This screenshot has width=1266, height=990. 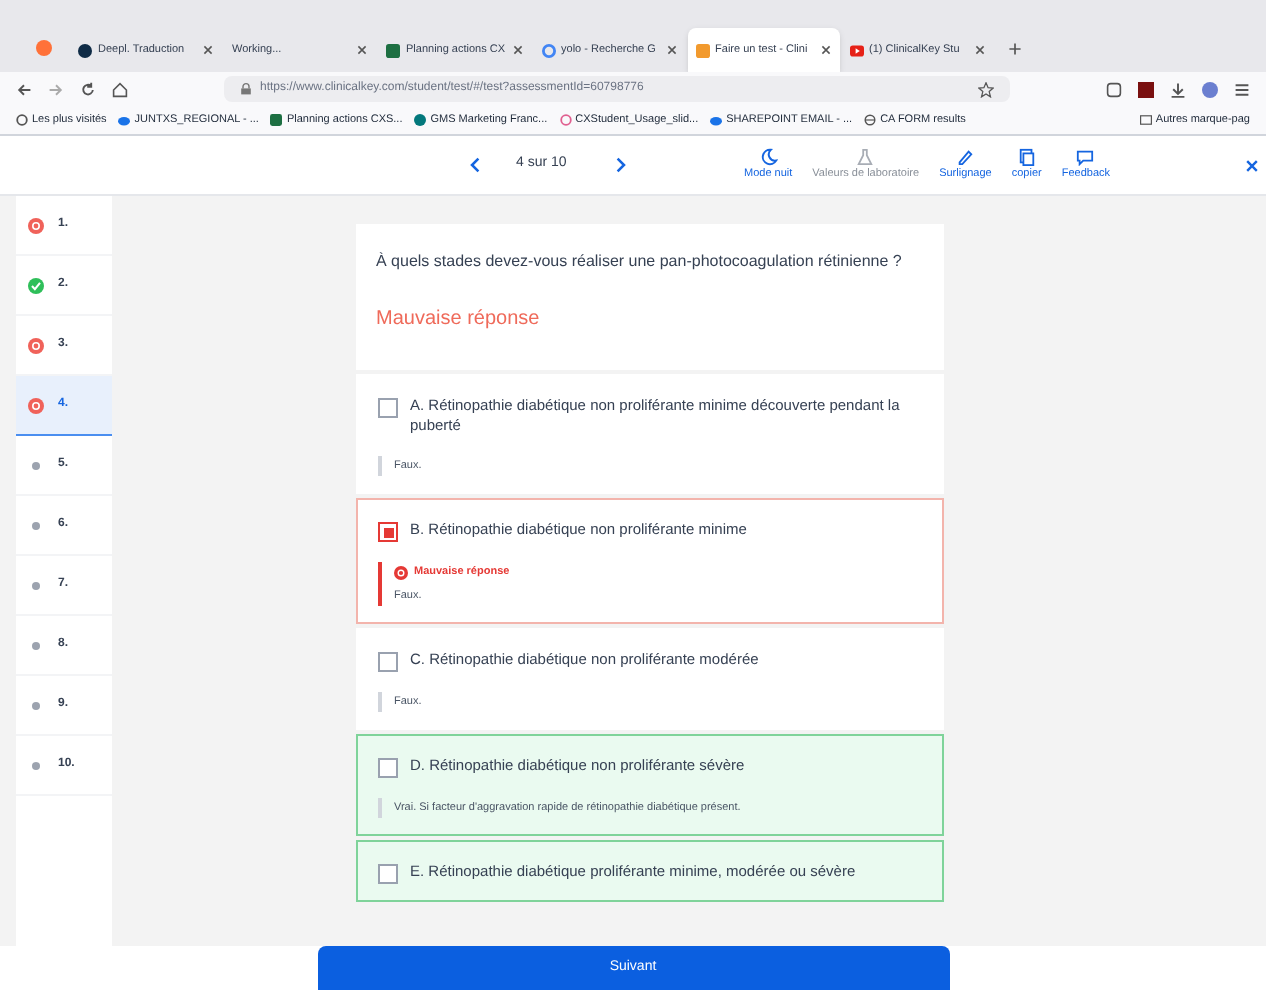 I want to click on download-icon, so click(x=1178, y=89).